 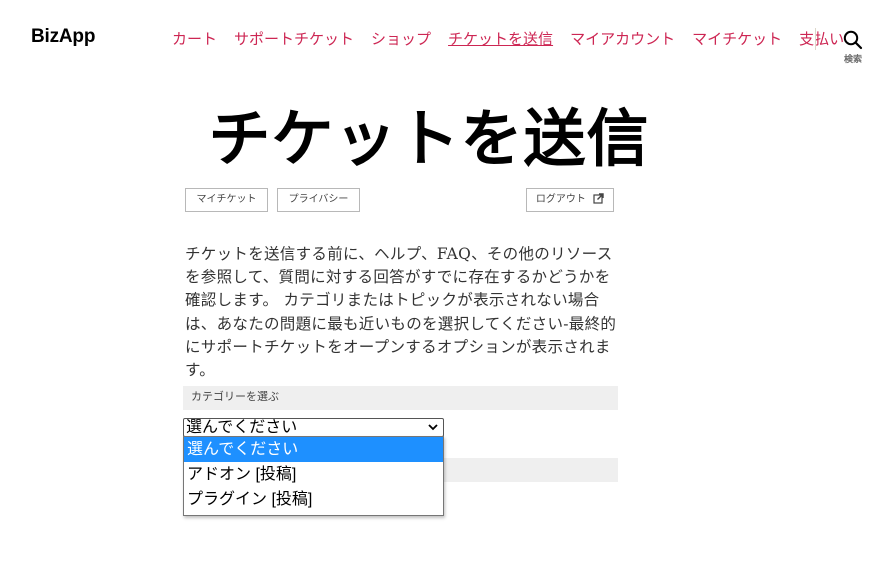 What do you see at coordinates (560, 199) in the screenshot?
I see `logout-label: ログアウト` at bounding box center [560, 199].